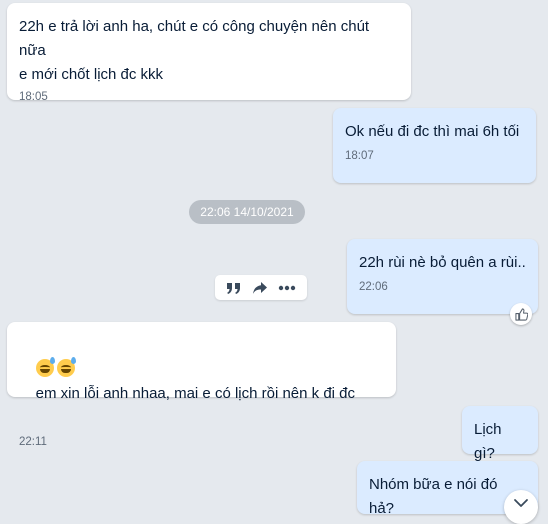 This screenshot has width=548, height=524. Describe the element at coordinates (373, 287) in the screenshot. I see `message-time: 22:06` at that location.